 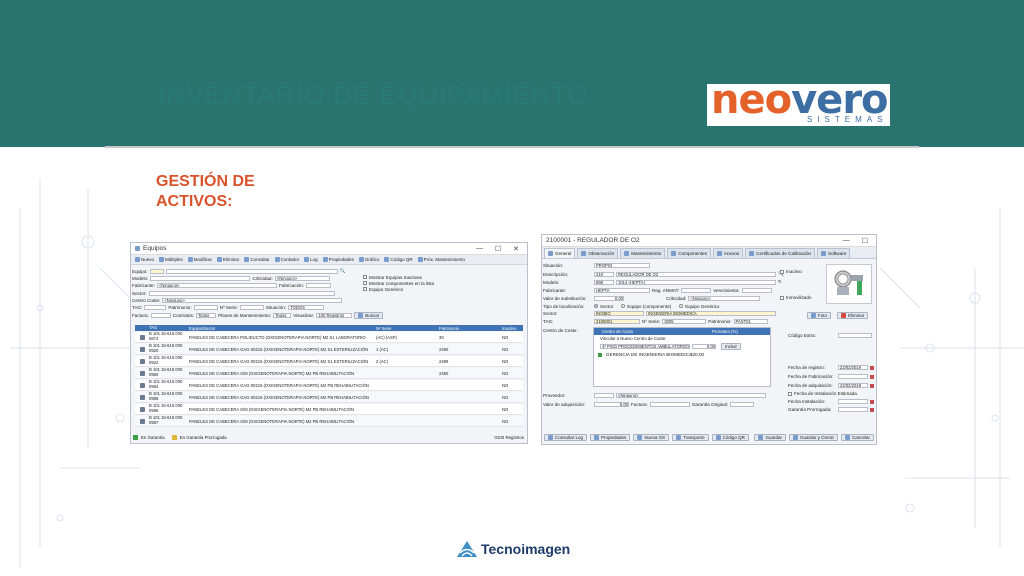 What do you see at coordinates (853, 376) in the screenshot?
I see `fecha-fabricacion-input` at bounding box center [853, 376].